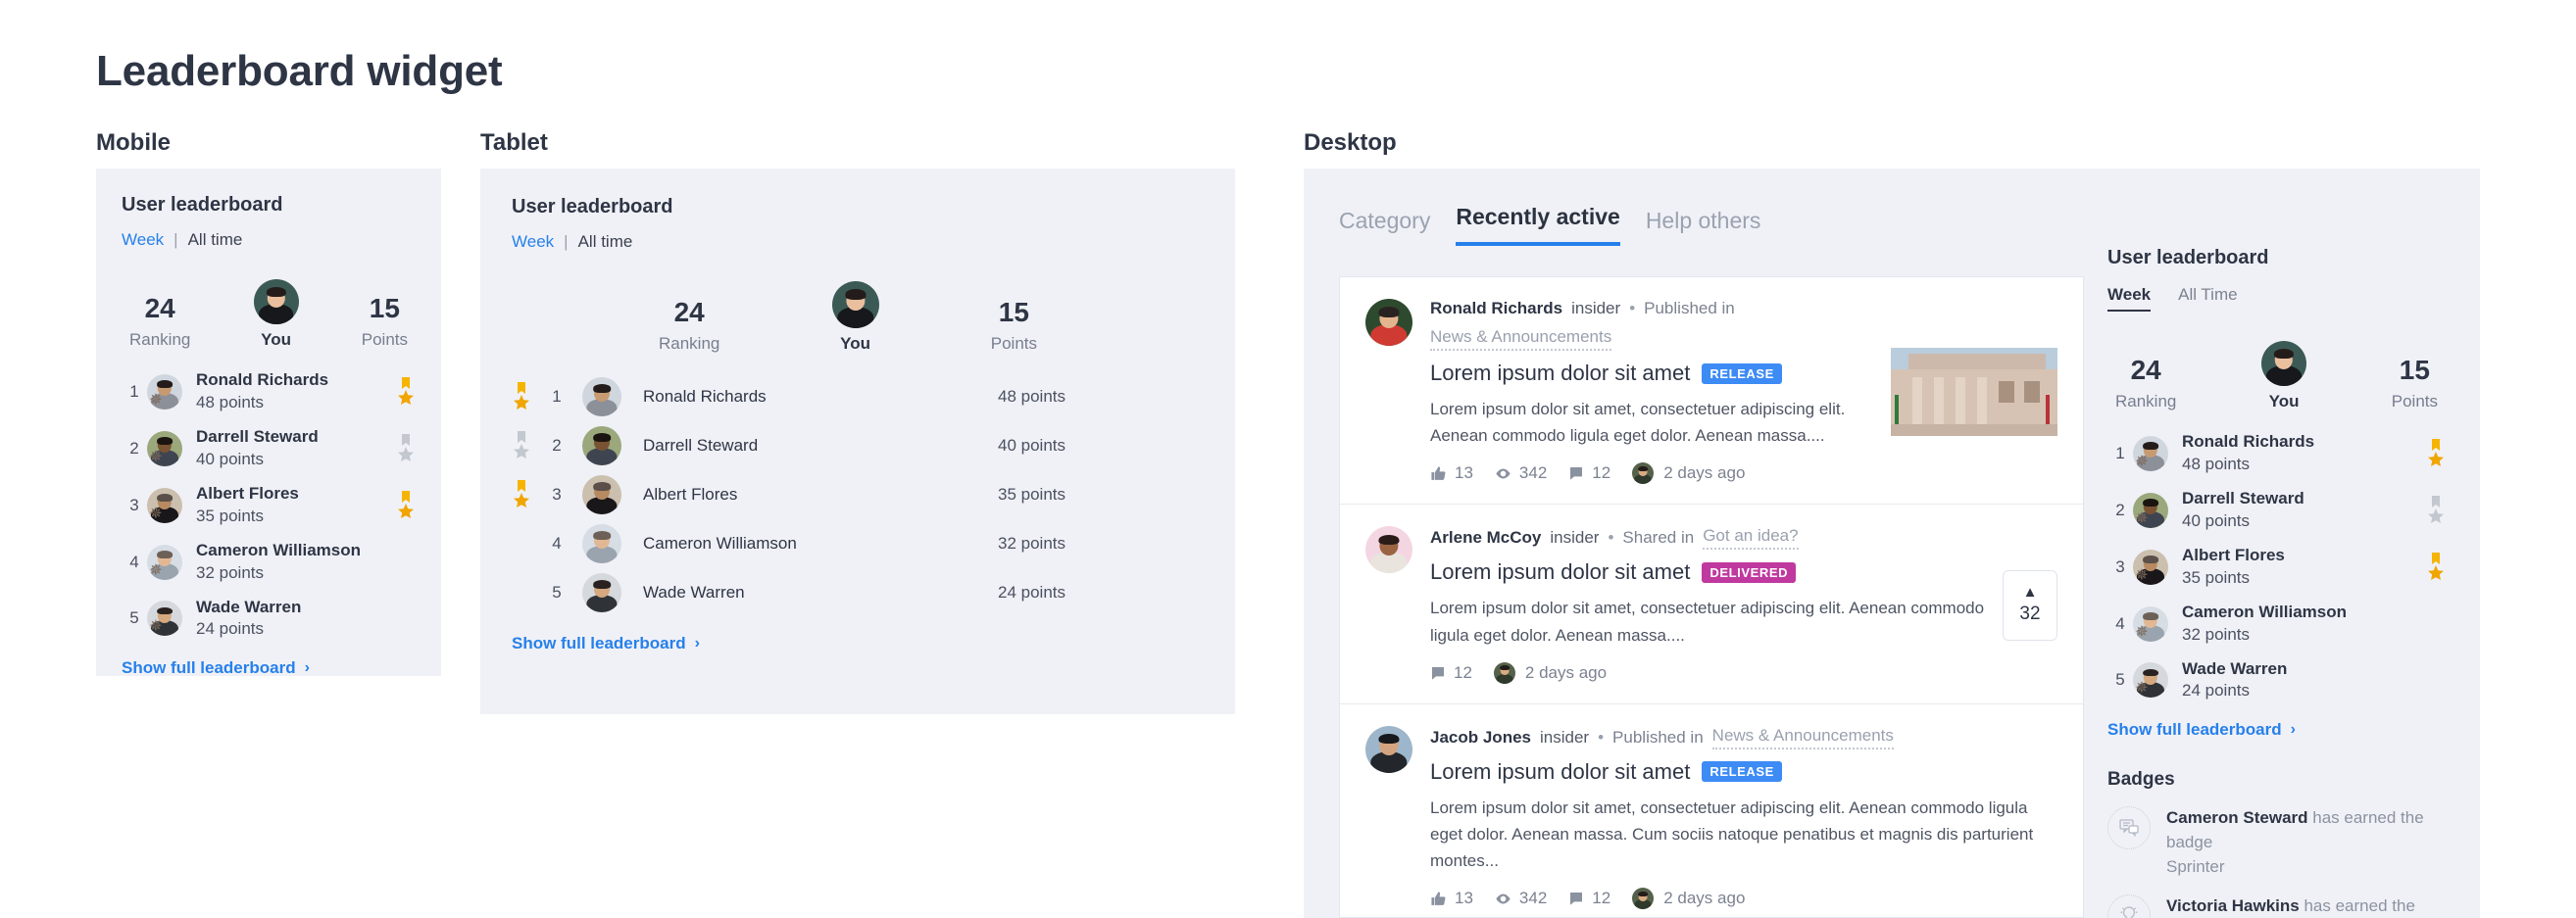  I want to click on leaderboard-row-name: Wade Warren, so click(249, 606).